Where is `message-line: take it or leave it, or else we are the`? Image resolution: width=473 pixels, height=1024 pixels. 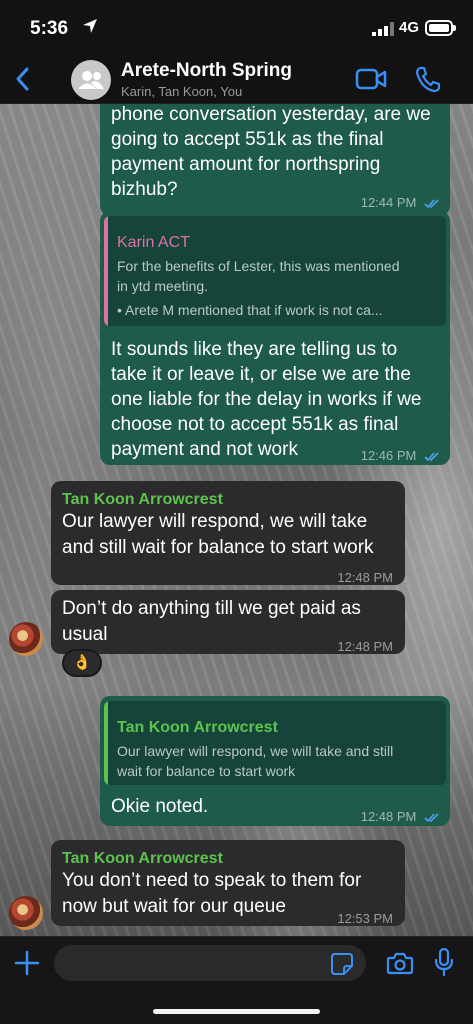
message-line: take it or leave it, or else we are the is located at coordinates (261, 374).